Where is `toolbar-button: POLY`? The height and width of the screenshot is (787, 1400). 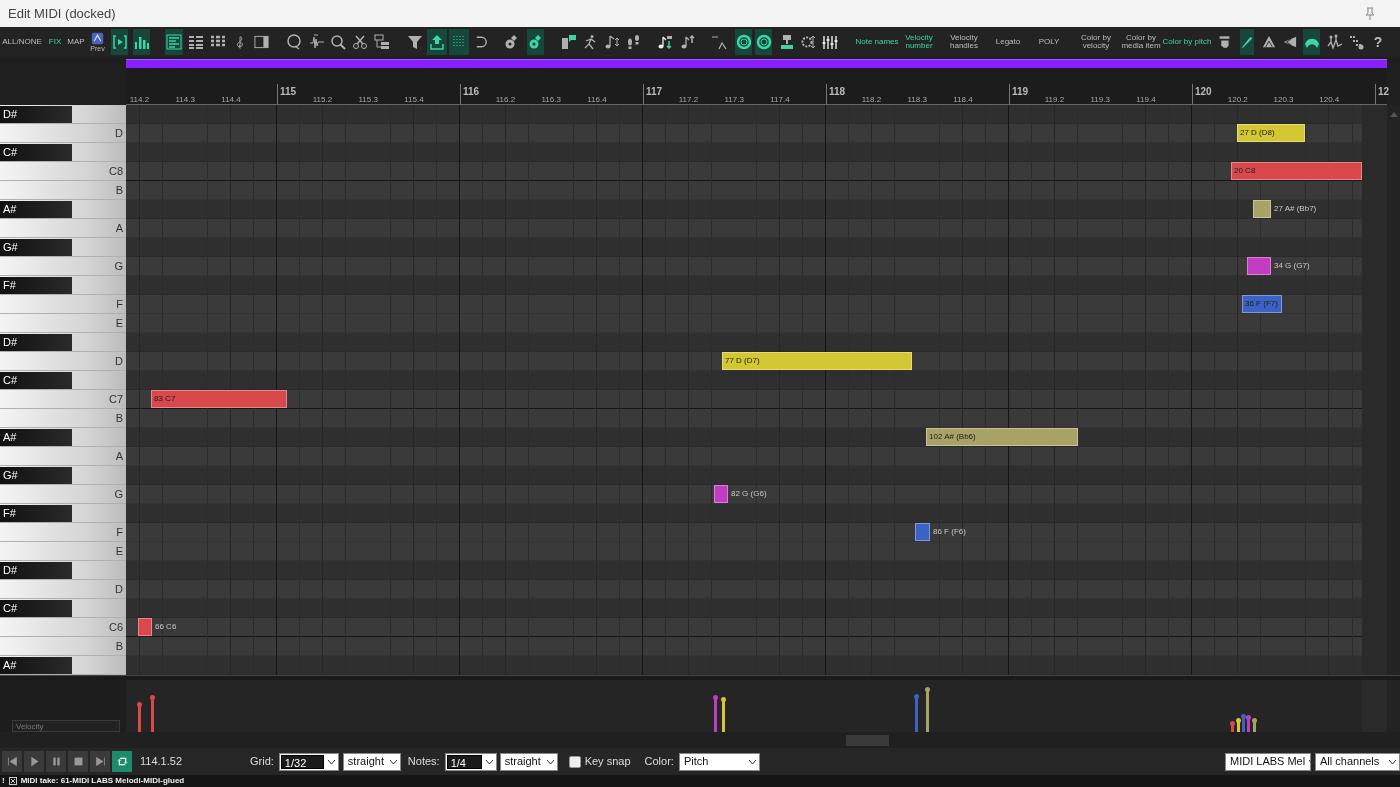 toolbar-button: POLY is located at coordinates (1049, 42).